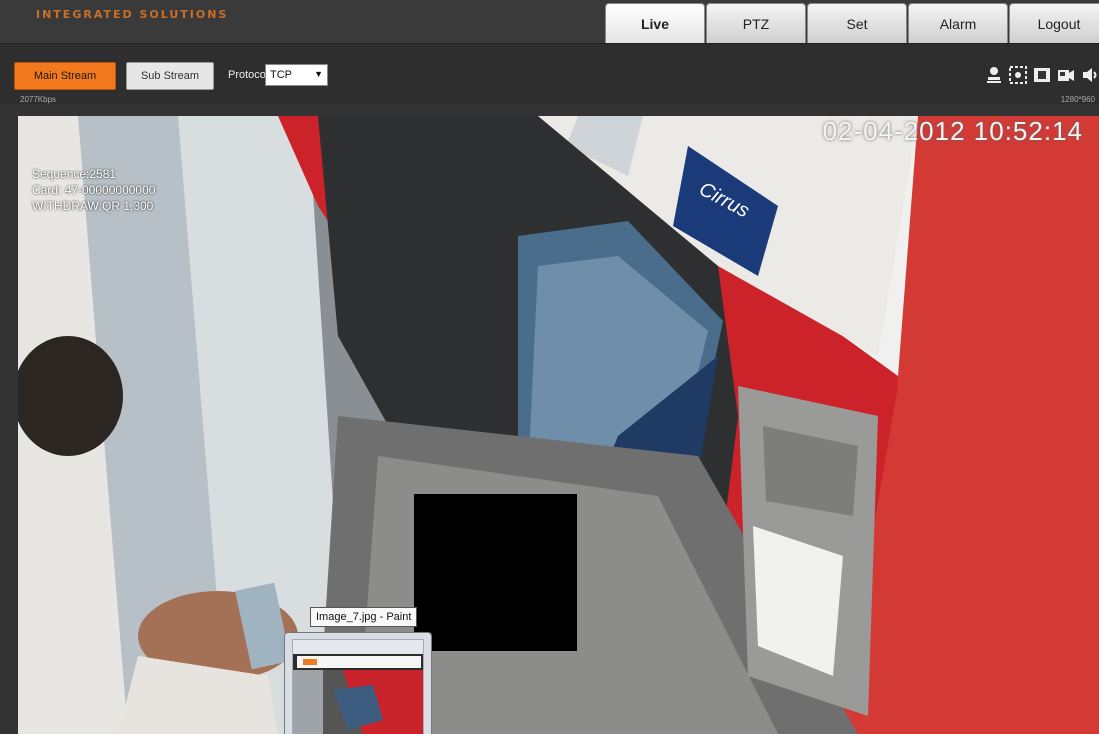 This screenshot has width=1099, height=734. I want to click on sub-stream-button: Sub Stream, so click(170, 76).